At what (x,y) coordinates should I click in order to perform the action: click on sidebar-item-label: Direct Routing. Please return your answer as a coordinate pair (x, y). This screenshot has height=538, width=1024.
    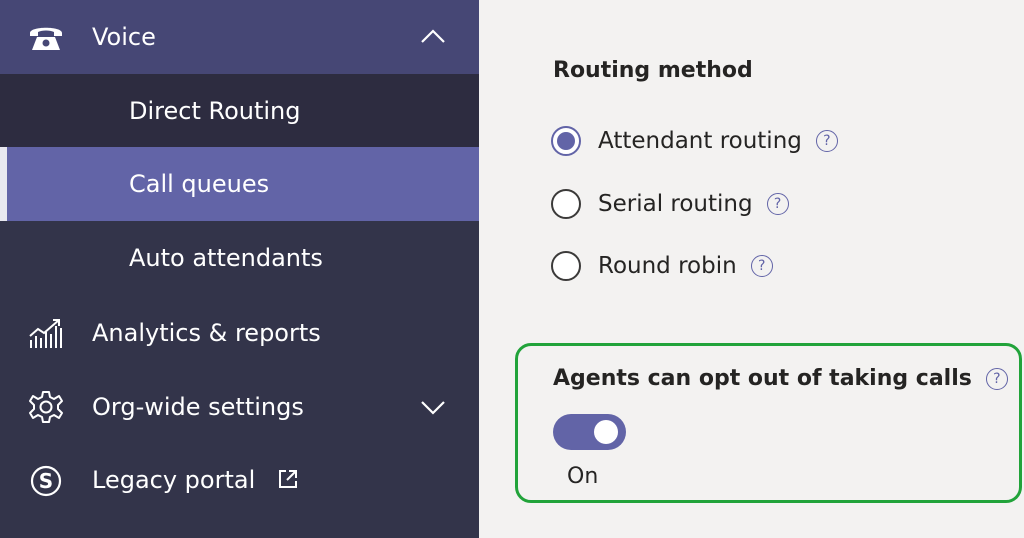
    Looking at the image, I should click on (215, 111).